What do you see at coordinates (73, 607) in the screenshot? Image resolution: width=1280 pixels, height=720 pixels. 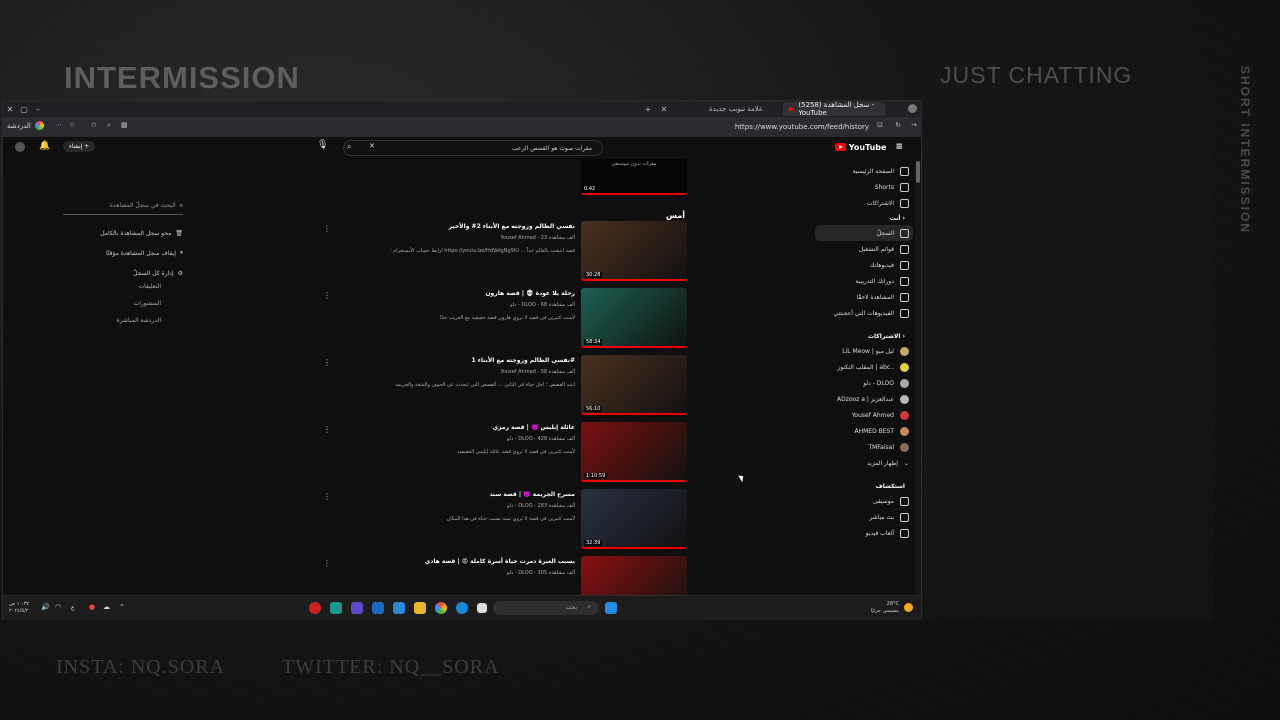 I see `language-indicator: ع` at bounding box center [73, 607].